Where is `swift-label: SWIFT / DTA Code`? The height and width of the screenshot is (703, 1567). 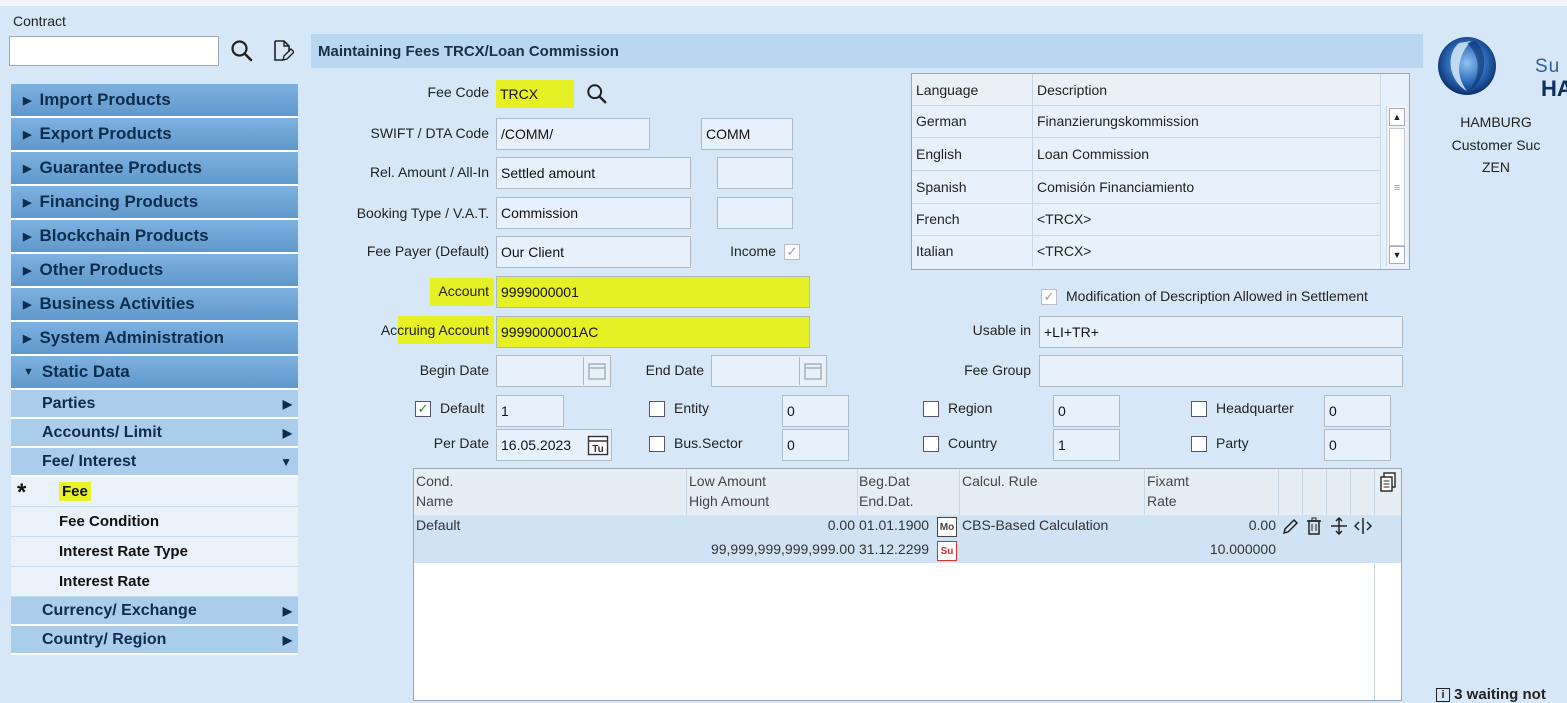 swift-label: SWIFT / DTA Code is located at coordinates (429, 133).